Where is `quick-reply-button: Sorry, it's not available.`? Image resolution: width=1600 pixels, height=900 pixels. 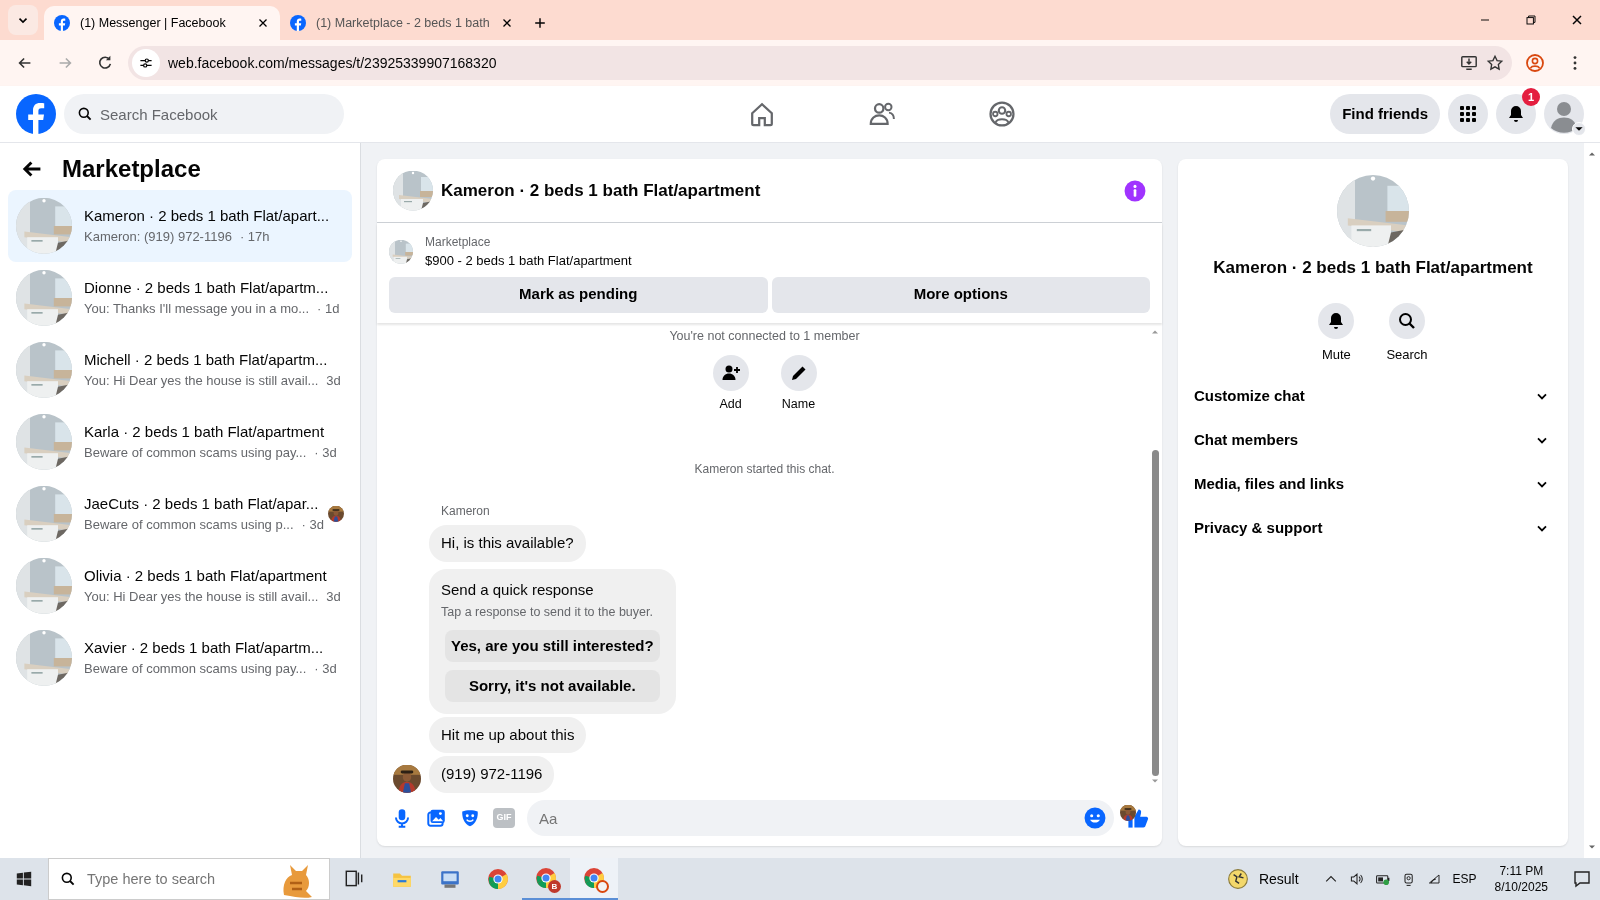
quick-reply-button: Sorry, it's not available. is located at coordinates (552, 685).